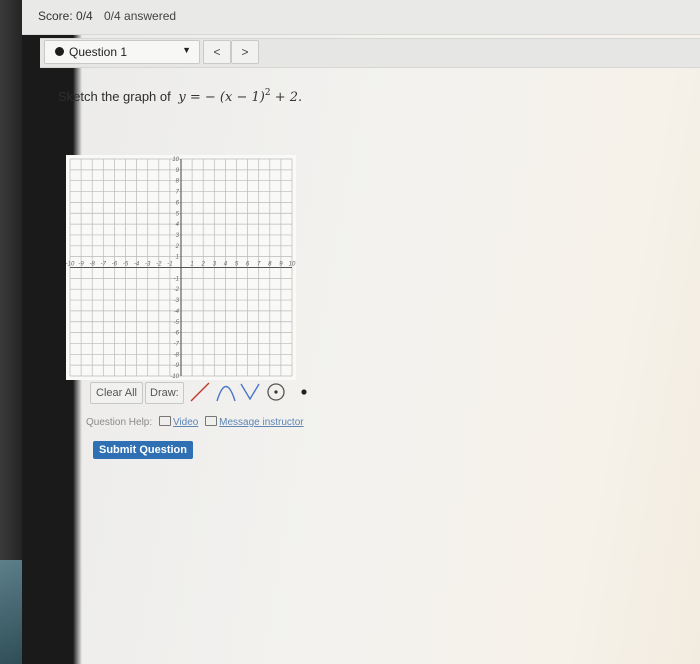  Describe the element at coordinates (177, 366) in the screenshot. I see `y-tick-label: -9` at that location.